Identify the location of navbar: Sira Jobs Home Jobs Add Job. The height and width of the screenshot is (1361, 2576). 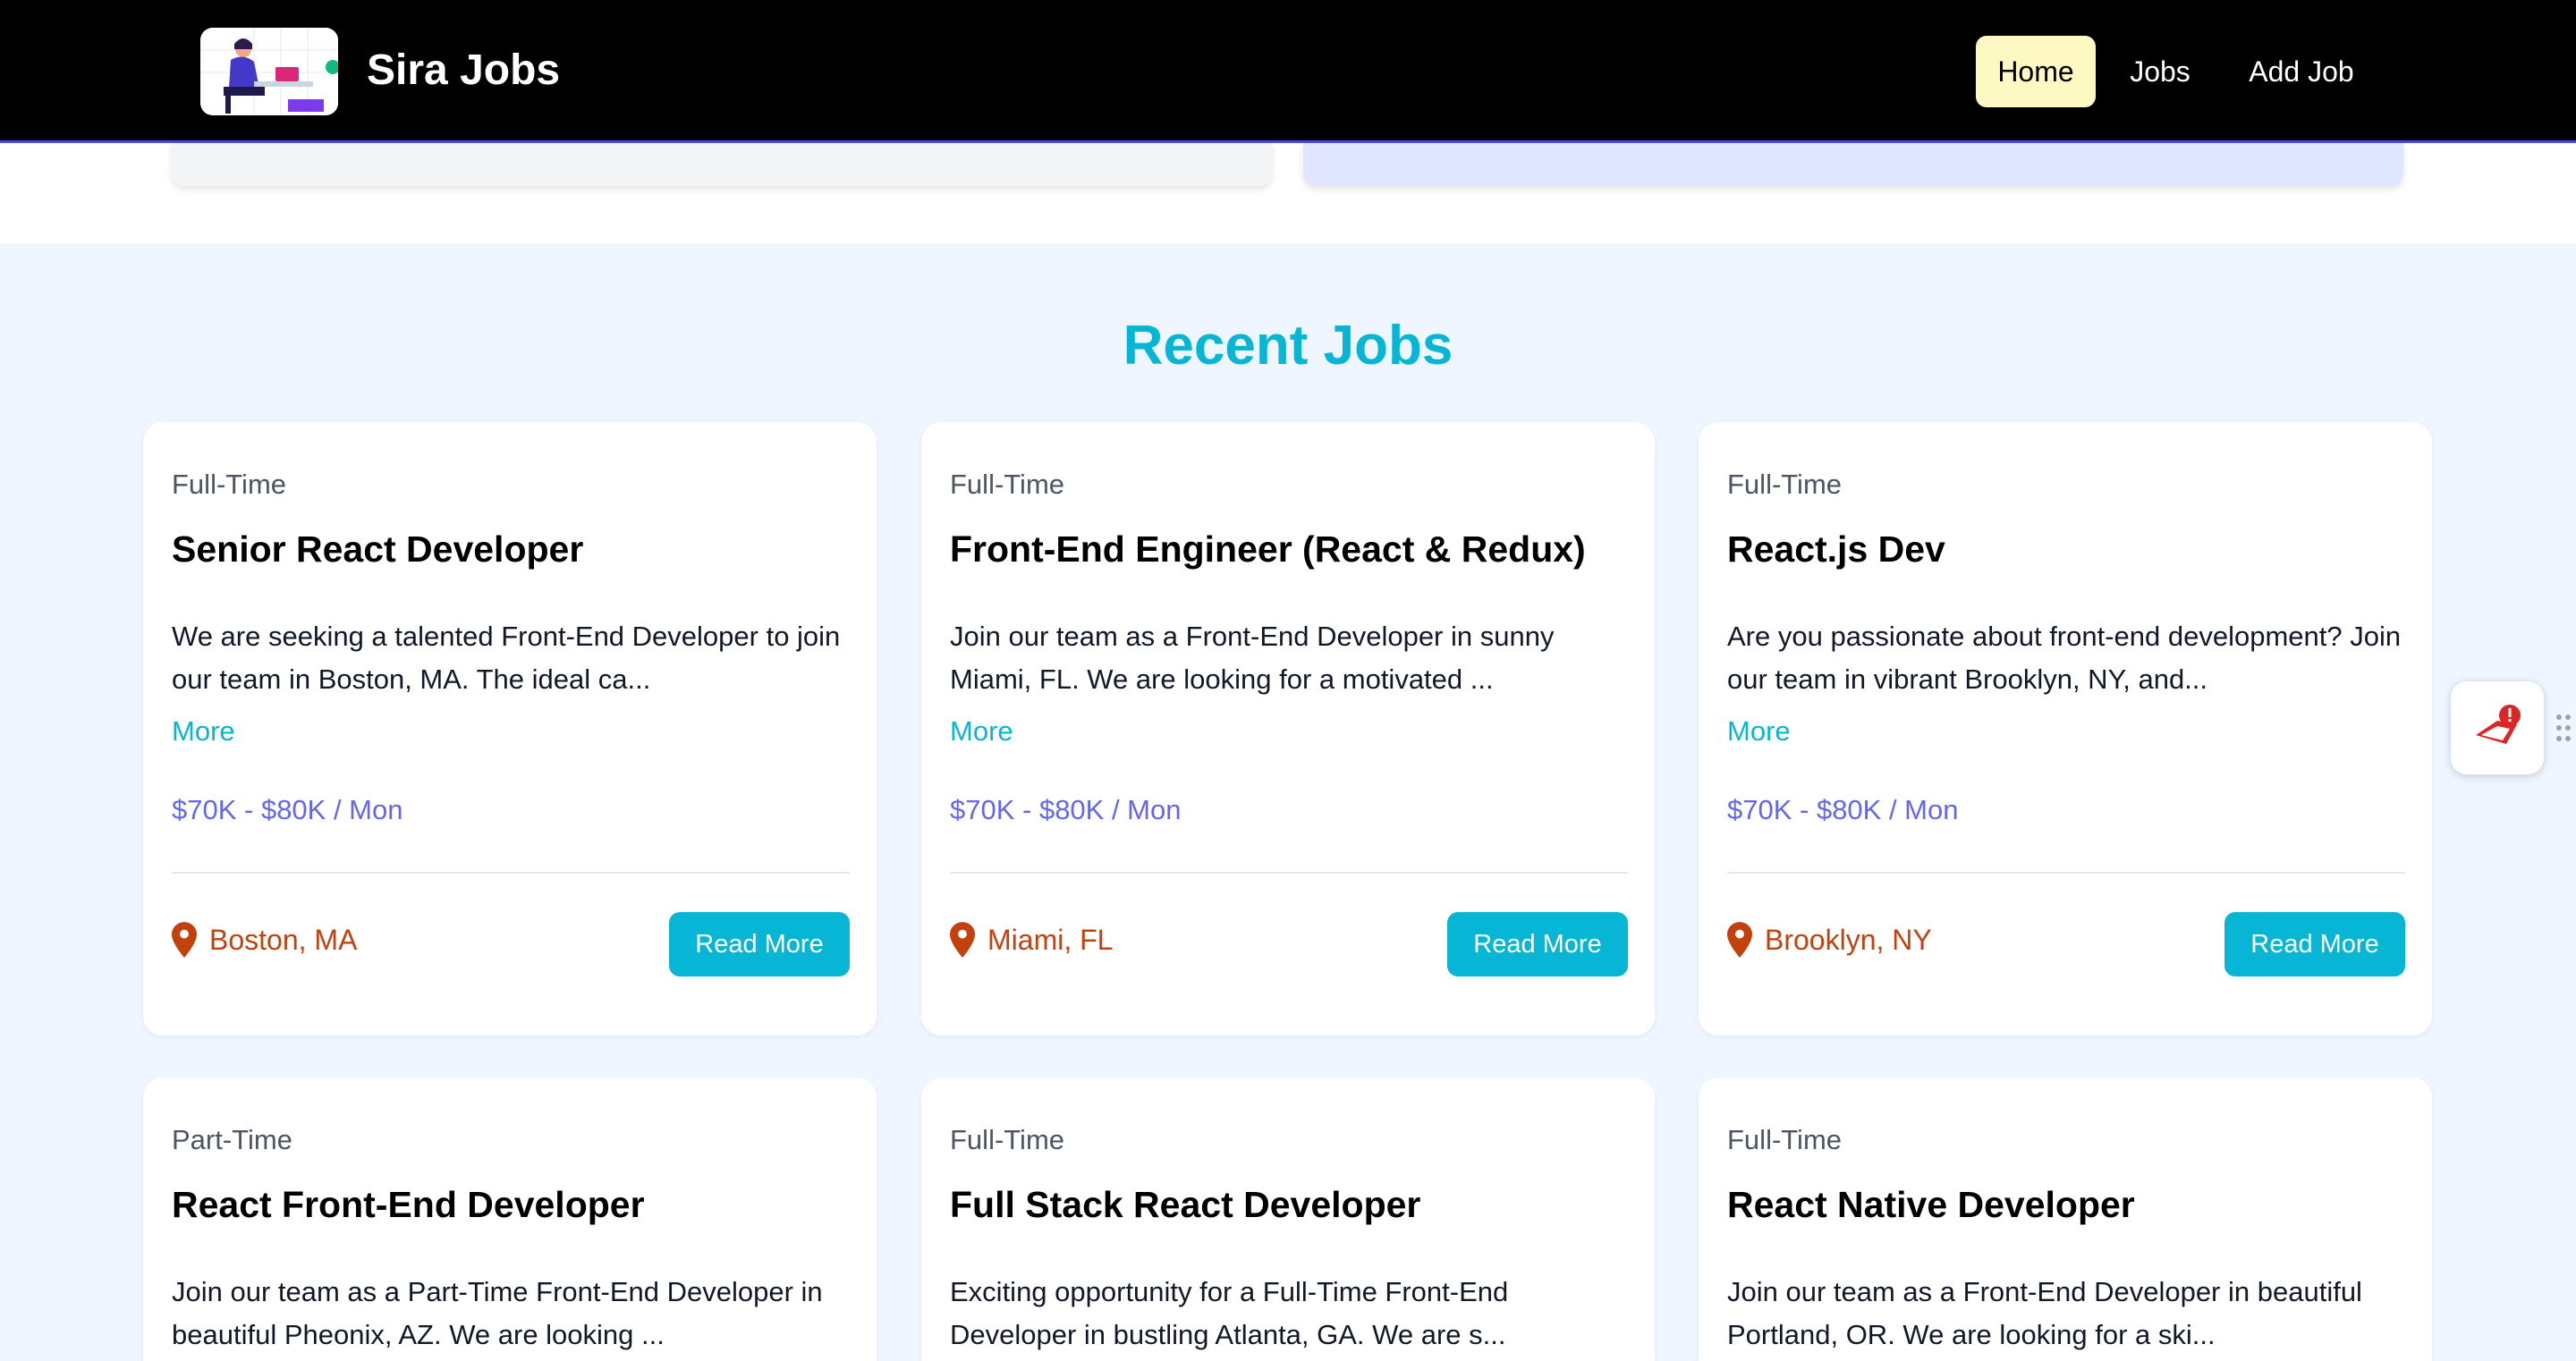
(1288, 71).